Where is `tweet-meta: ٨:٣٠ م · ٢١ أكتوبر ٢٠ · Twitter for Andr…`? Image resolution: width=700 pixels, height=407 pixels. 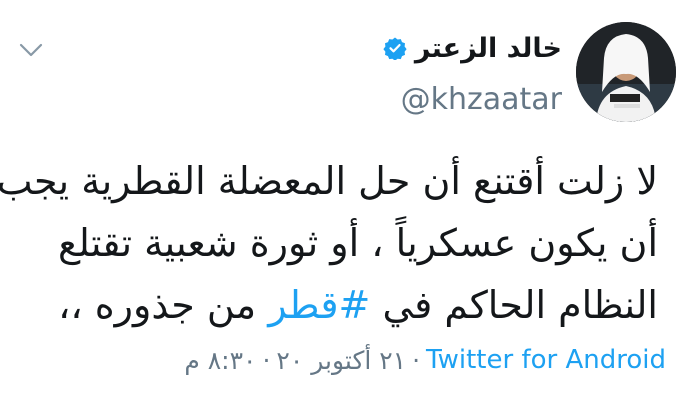 tweet-meta: ٨:٣٠ م · ٢١ أكتوبر ٢٠ · Twitter for Andr… is located at coordinates (425, 360).